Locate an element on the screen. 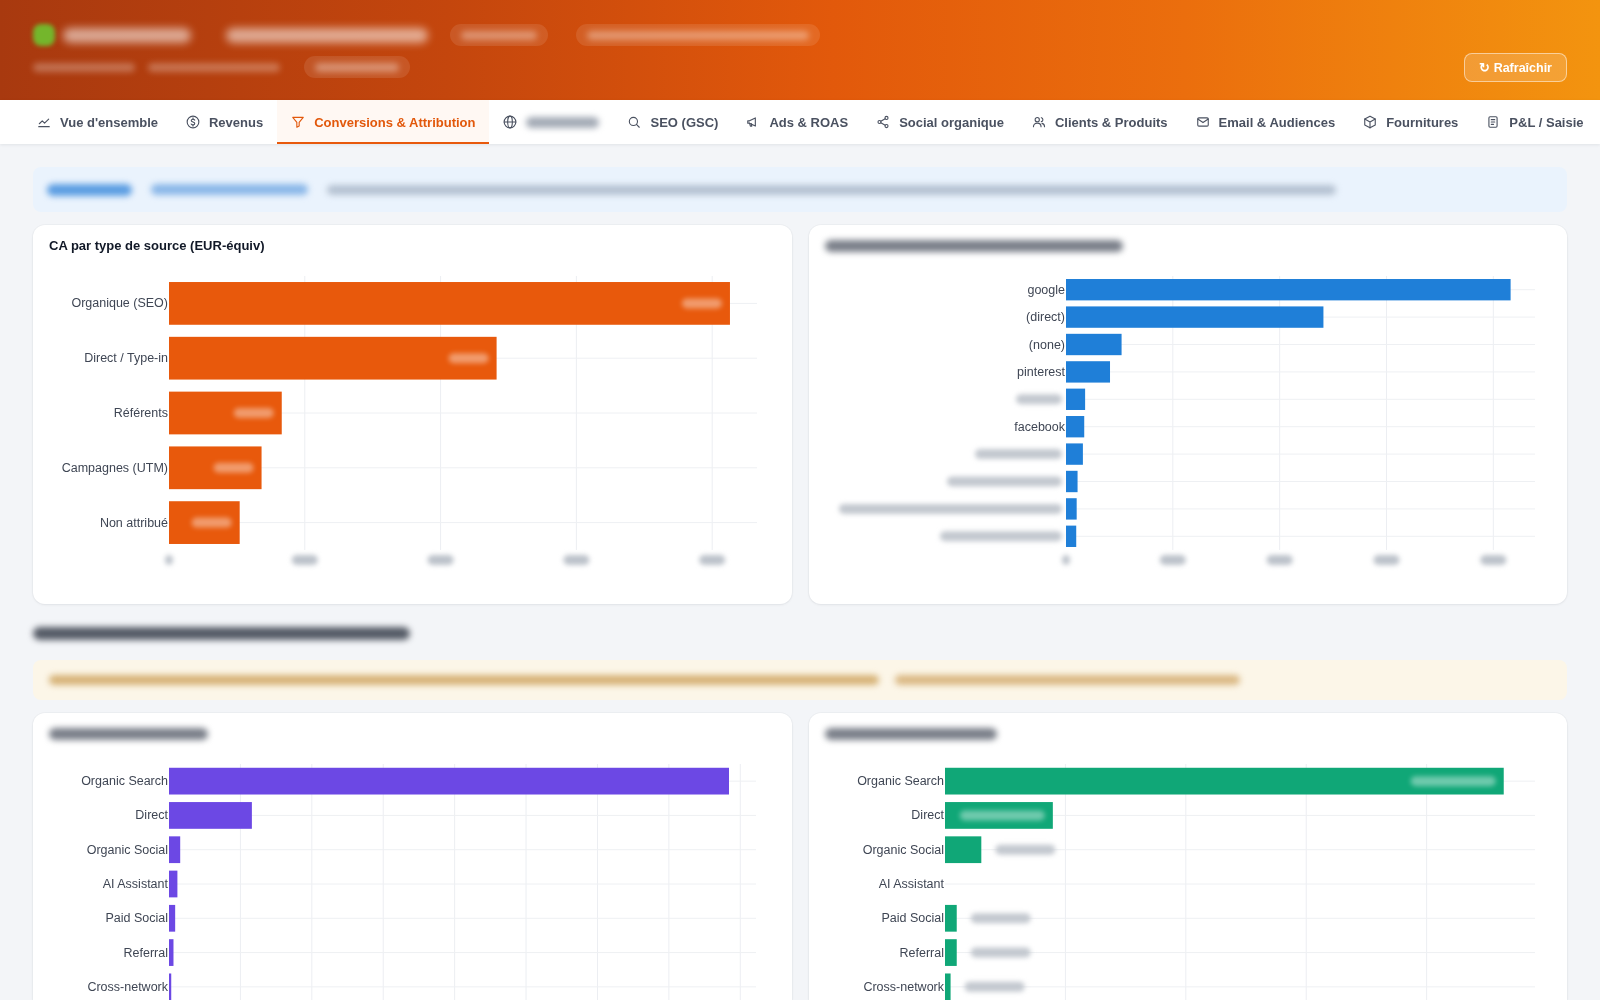 The width and height of the screenshot is (1600, 1000). dollar-icon is located at coordinates (193, 122).